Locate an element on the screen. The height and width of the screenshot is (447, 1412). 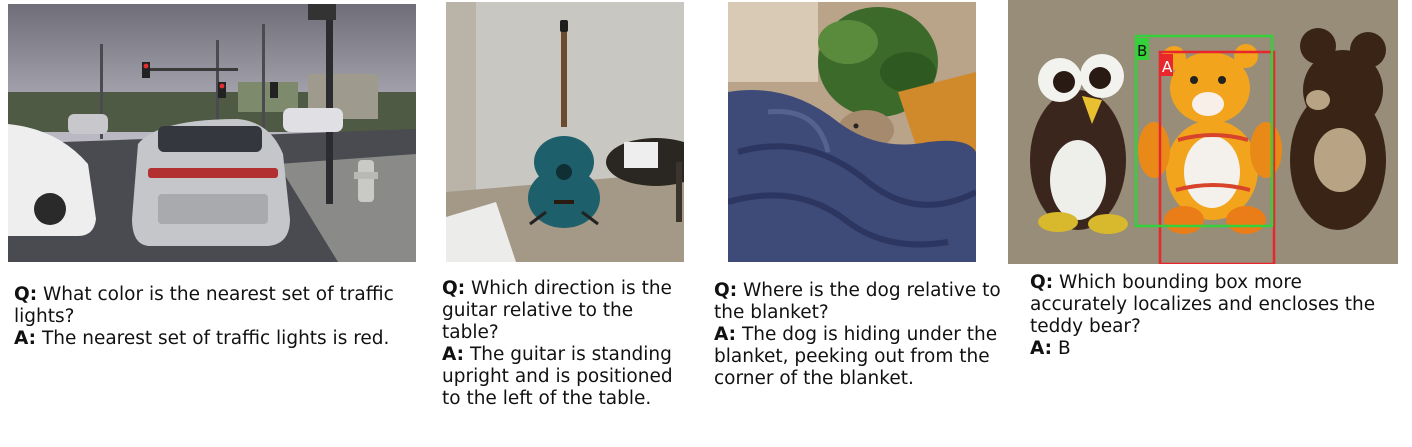
answer-4: A: B is located at coordinates (1050, 348).